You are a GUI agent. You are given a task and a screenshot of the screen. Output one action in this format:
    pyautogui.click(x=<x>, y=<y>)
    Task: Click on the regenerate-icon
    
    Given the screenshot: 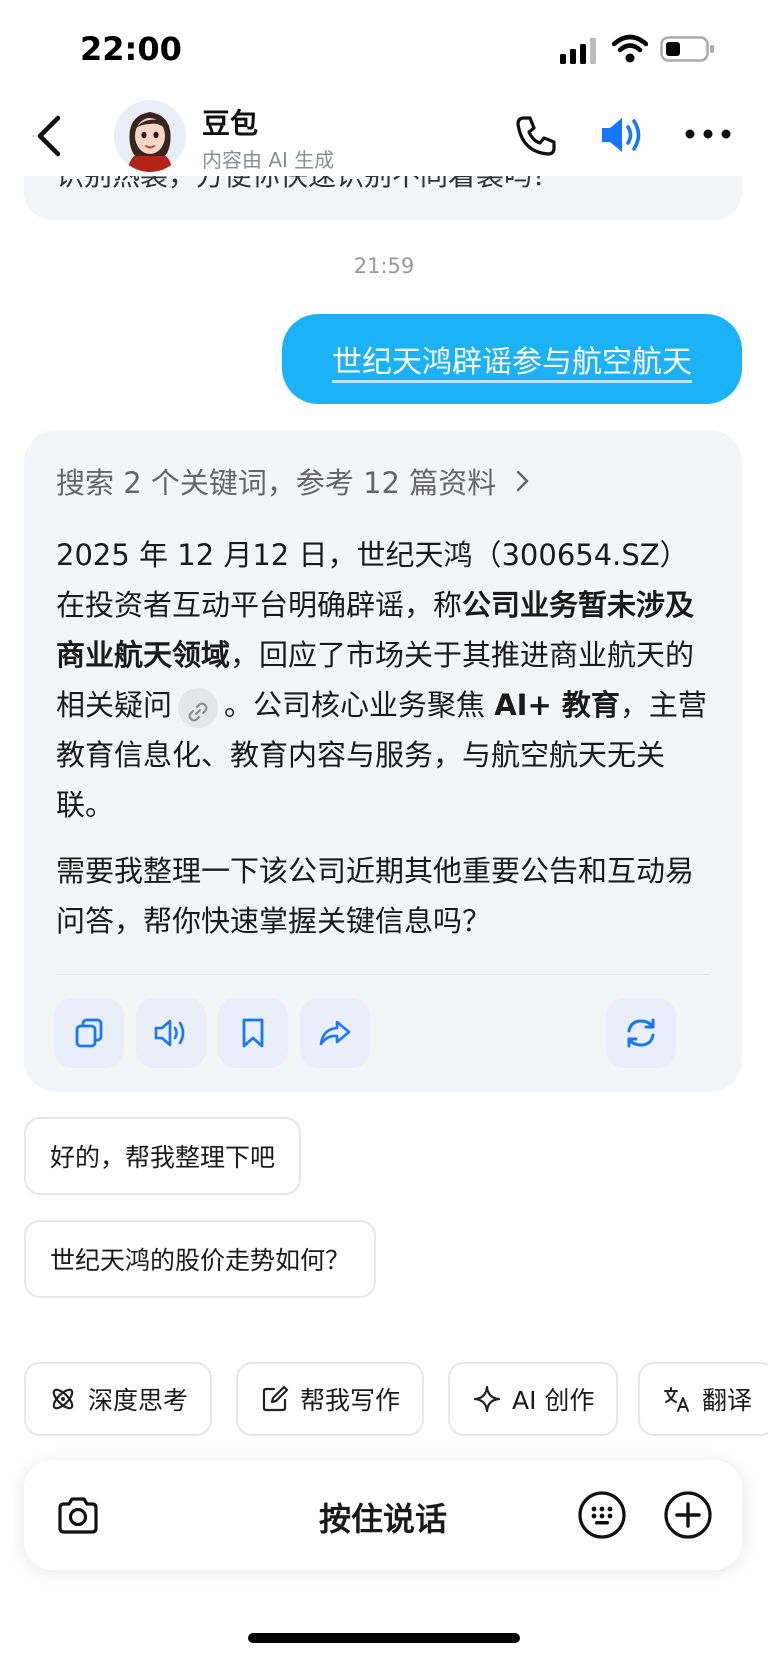 What is the action you would take?
    pyautogui.click(x=641, y=1033)
    